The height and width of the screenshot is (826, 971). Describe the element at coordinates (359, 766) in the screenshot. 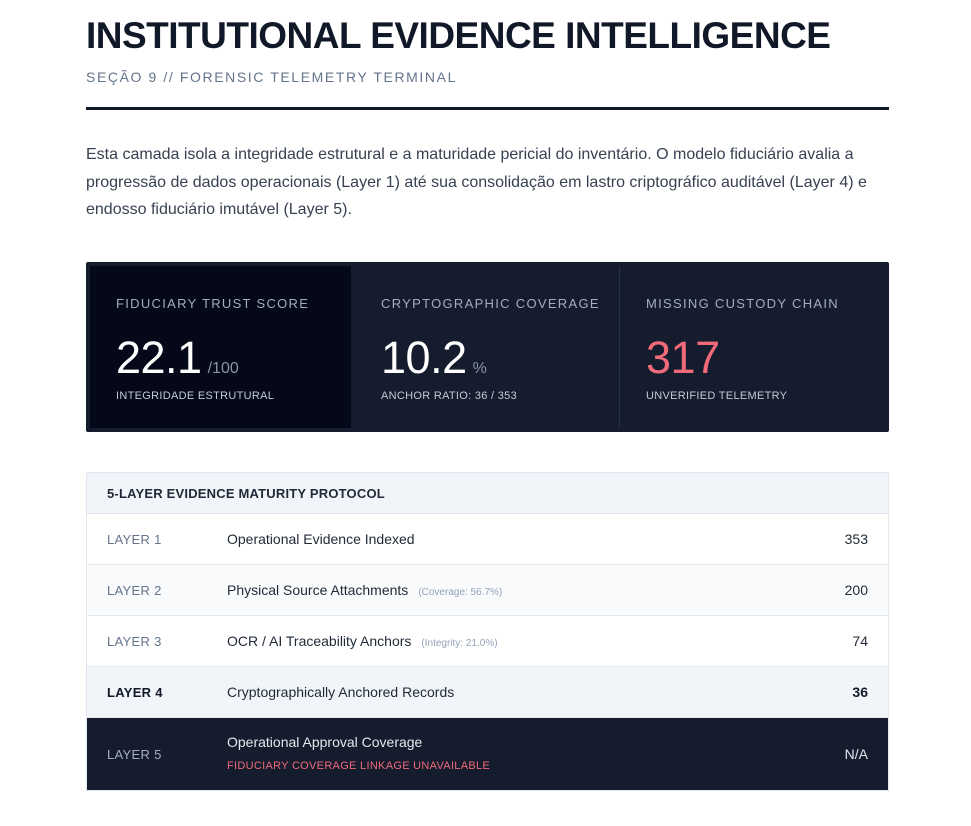

I see `layer-warning: FIDUCIARY COVERAGE LINKAGE UNAVAILABLE` at that location.